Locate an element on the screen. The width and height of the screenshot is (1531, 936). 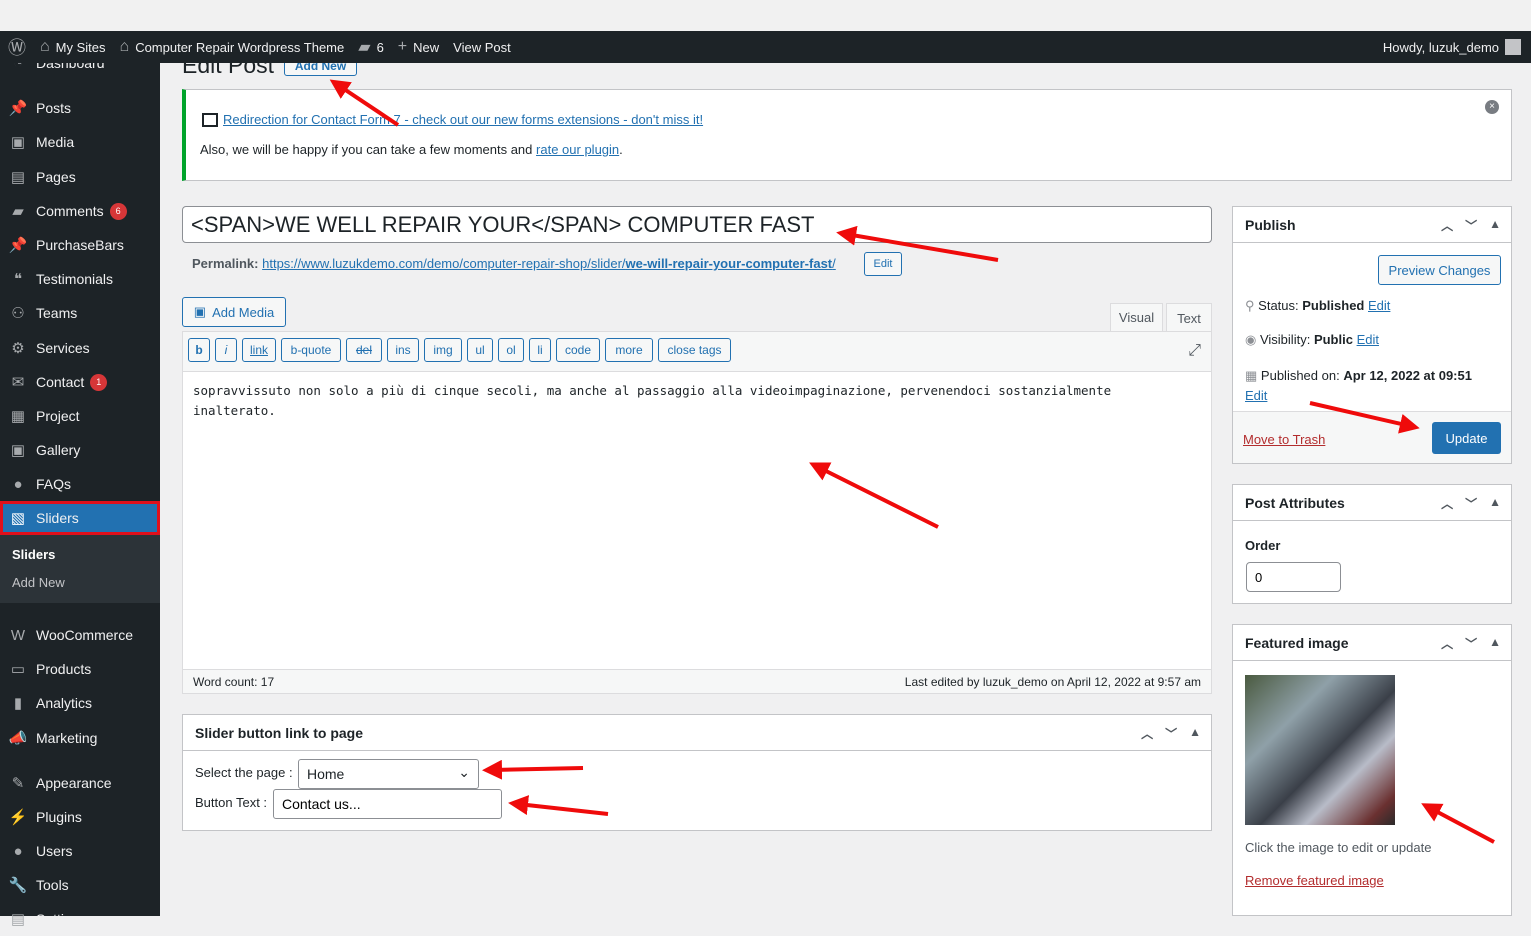
top-gap is located at coordinates (765, 15).